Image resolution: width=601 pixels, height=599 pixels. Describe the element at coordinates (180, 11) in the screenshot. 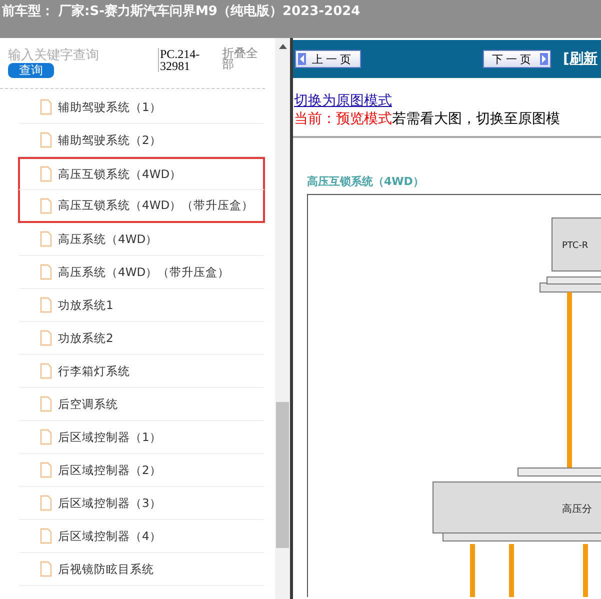

I see `window-title: 前车型： 厂家:S-赛力斯汽车问界M9（纯电版）2023-2024` at that location.